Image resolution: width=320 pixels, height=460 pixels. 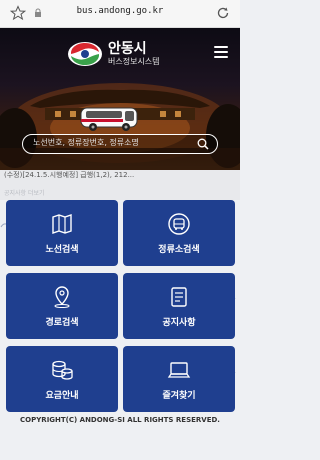 I want to click on bus-stop-icon, so click(x=179, y=224).